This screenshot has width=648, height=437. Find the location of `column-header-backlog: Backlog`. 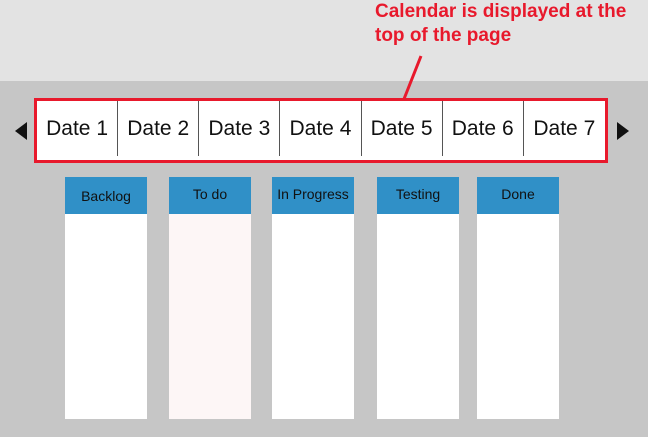

column-header-backlog: Backlog is located at coordinates (106, 195).